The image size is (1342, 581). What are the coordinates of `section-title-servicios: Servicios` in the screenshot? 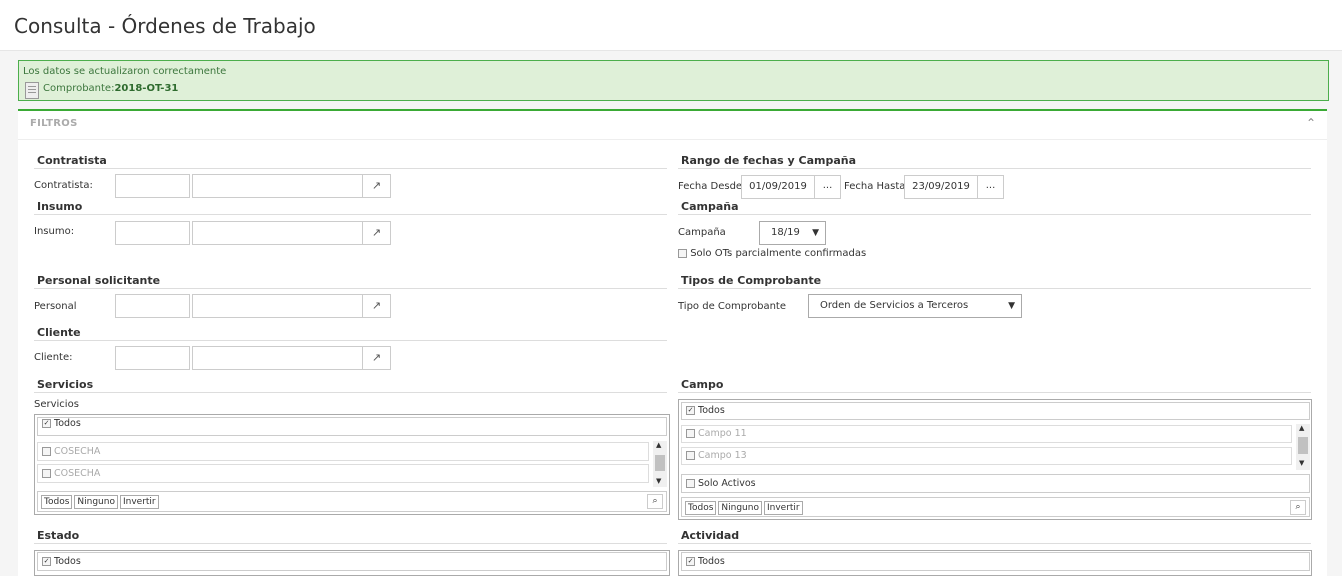 It's located at (65, 384).